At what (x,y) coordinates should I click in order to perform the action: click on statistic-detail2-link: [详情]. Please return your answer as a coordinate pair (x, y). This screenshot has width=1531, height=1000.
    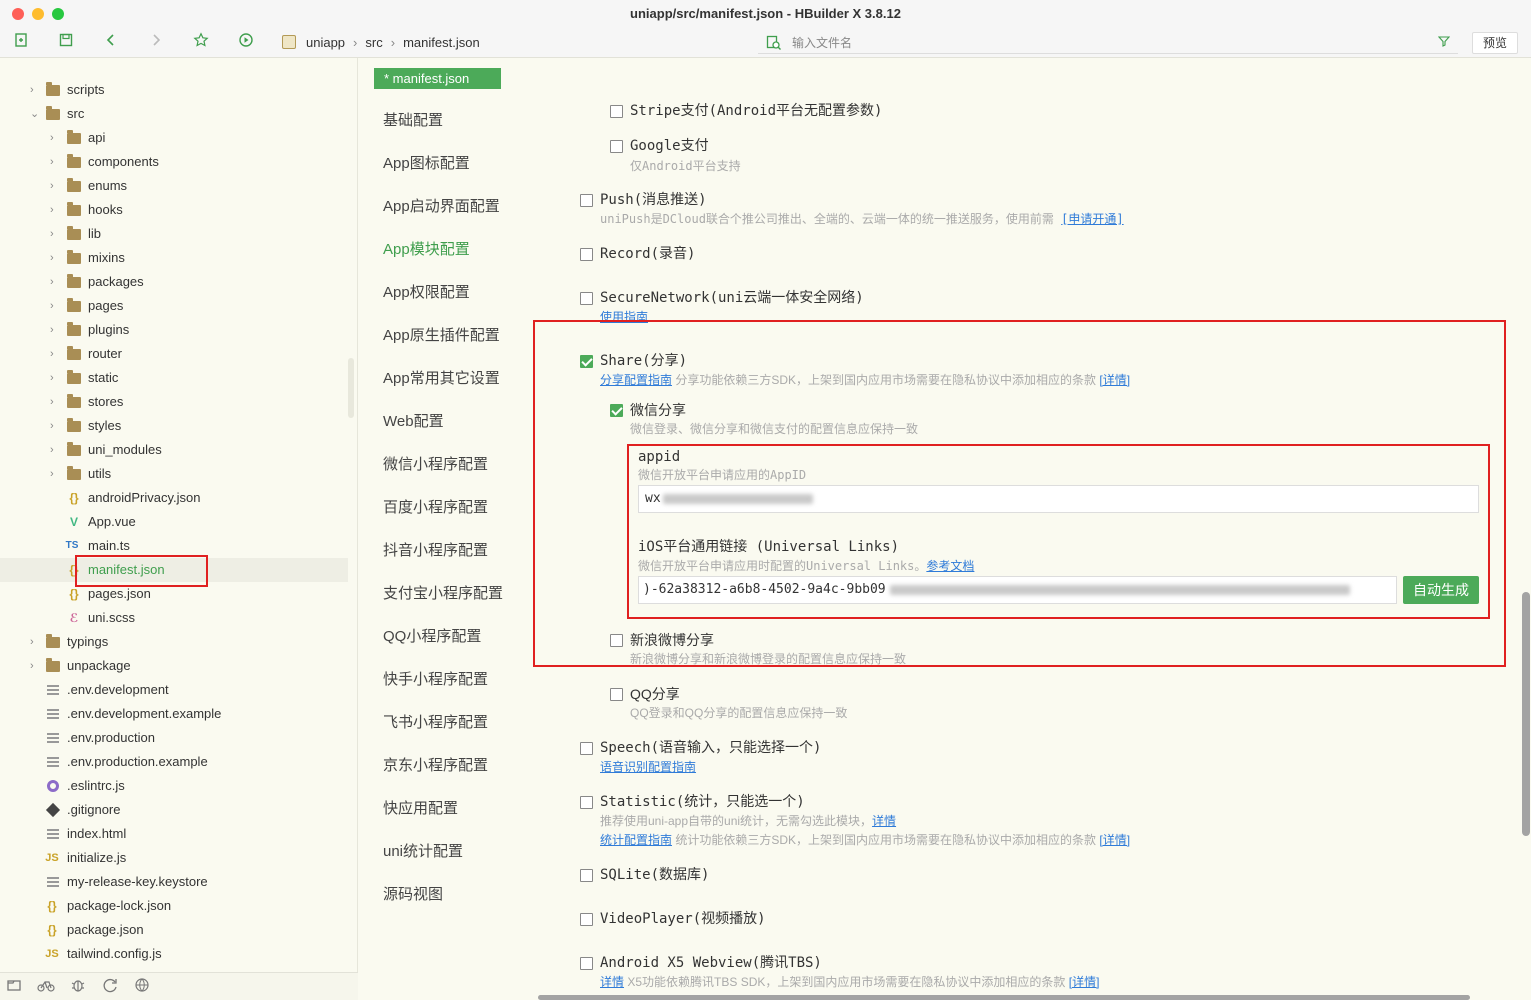
    Looking at the image, I should click on (1114, 840).